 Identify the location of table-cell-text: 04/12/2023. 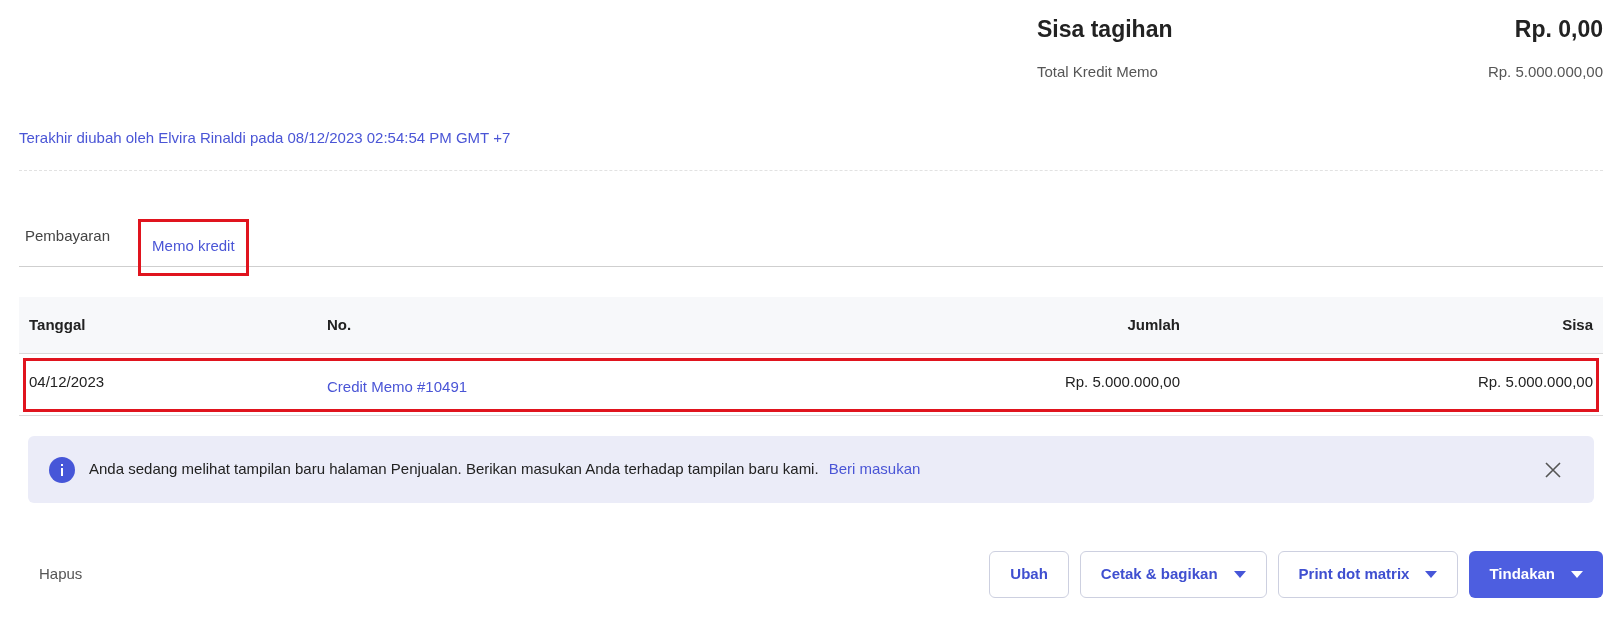
(67, 382).